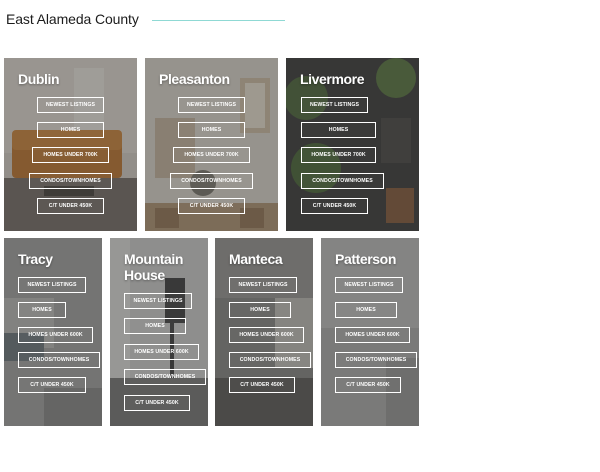  Describe the element at coordinates (256, 259) in the screenshot. I see `card-title: Manteca` at that location.